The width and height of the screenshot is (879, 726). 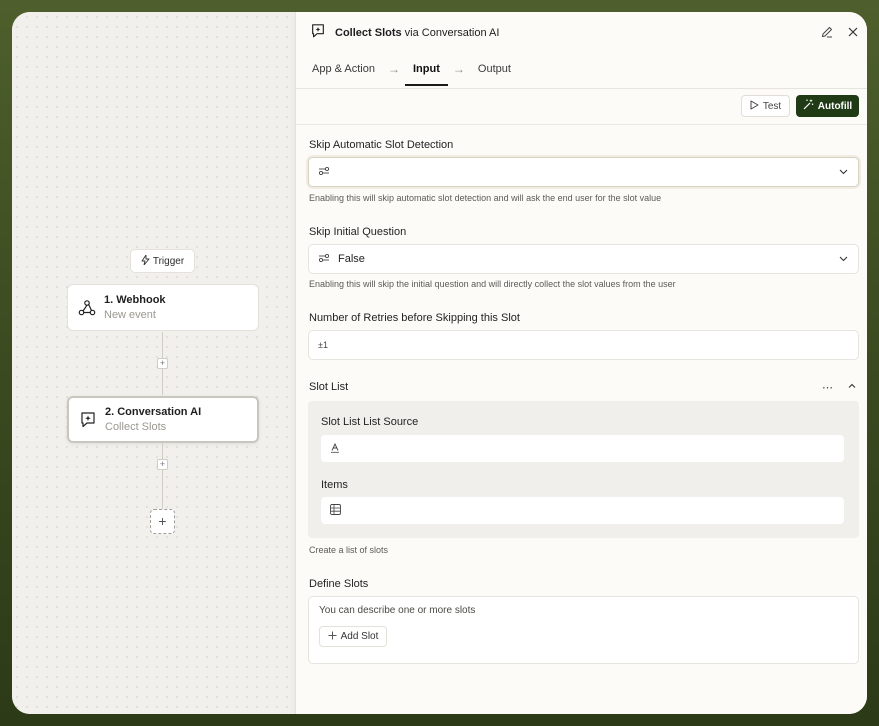 I want to click on autofill-button: Autofill, so click(x=827, y=106).